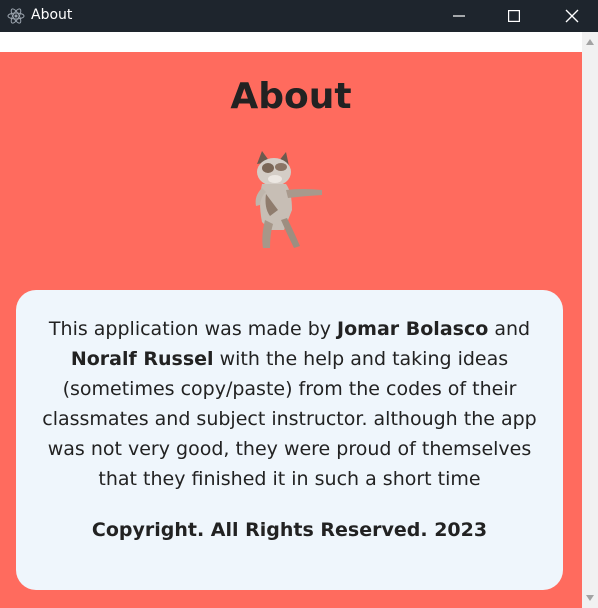  I want to click on close-icon, so click(572, 16).